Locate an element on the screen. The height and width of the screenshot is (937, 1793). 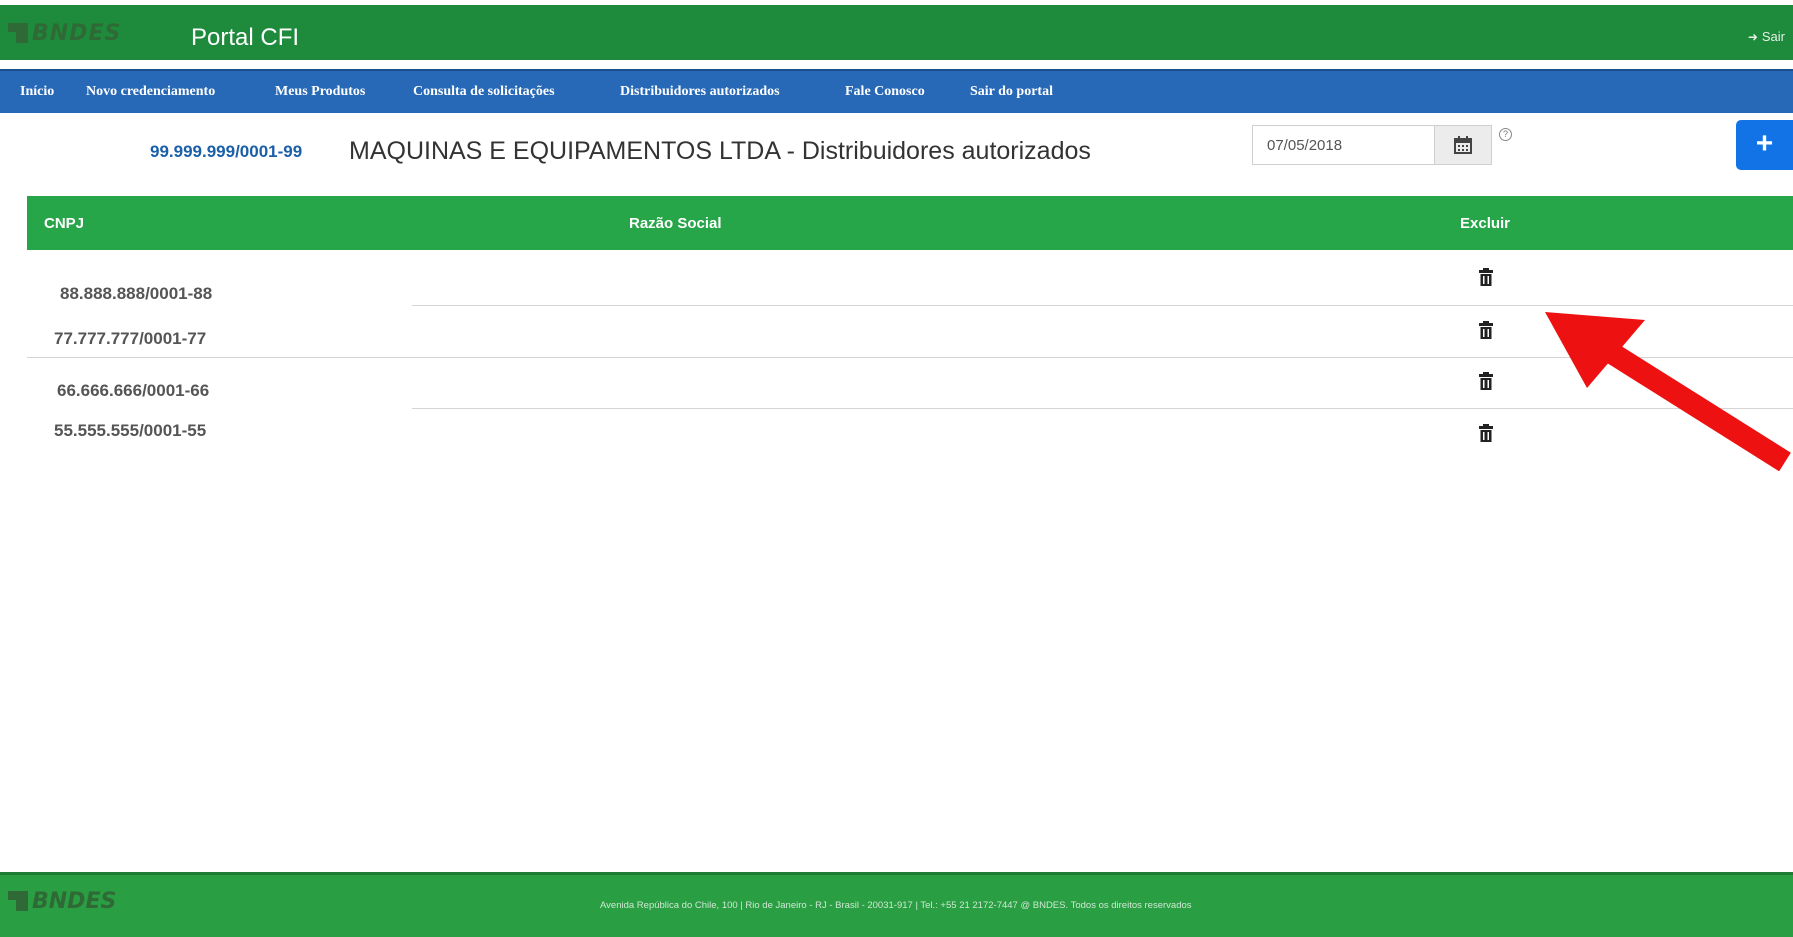
nav-item-sair-portal: Sair do portal is located at coordinates (1011, 92).